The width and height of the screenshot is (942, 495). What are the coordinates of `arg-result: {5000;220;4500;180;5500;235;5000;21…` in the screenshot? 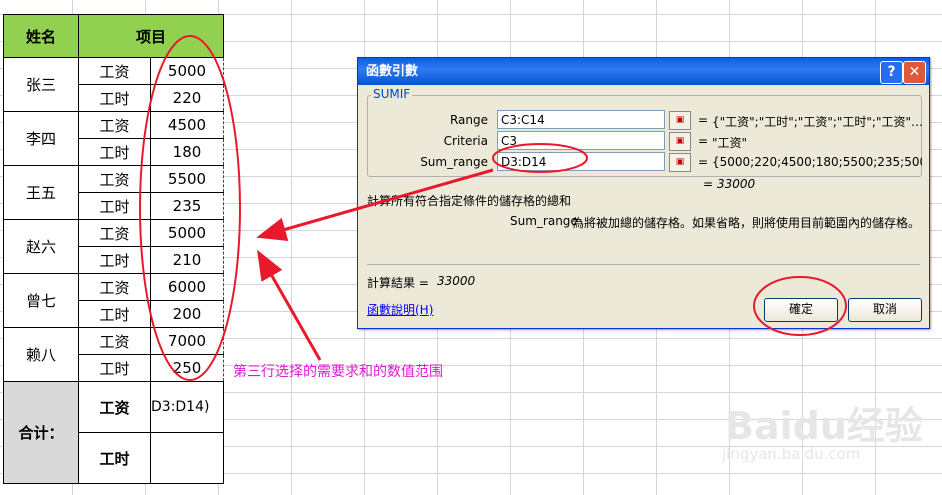 It's located at (817, 162).